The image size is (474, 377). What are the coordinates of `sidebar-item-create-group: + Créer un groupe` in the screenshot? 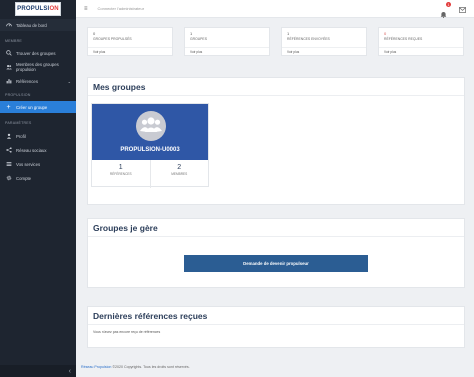 It's located at (38, 107).